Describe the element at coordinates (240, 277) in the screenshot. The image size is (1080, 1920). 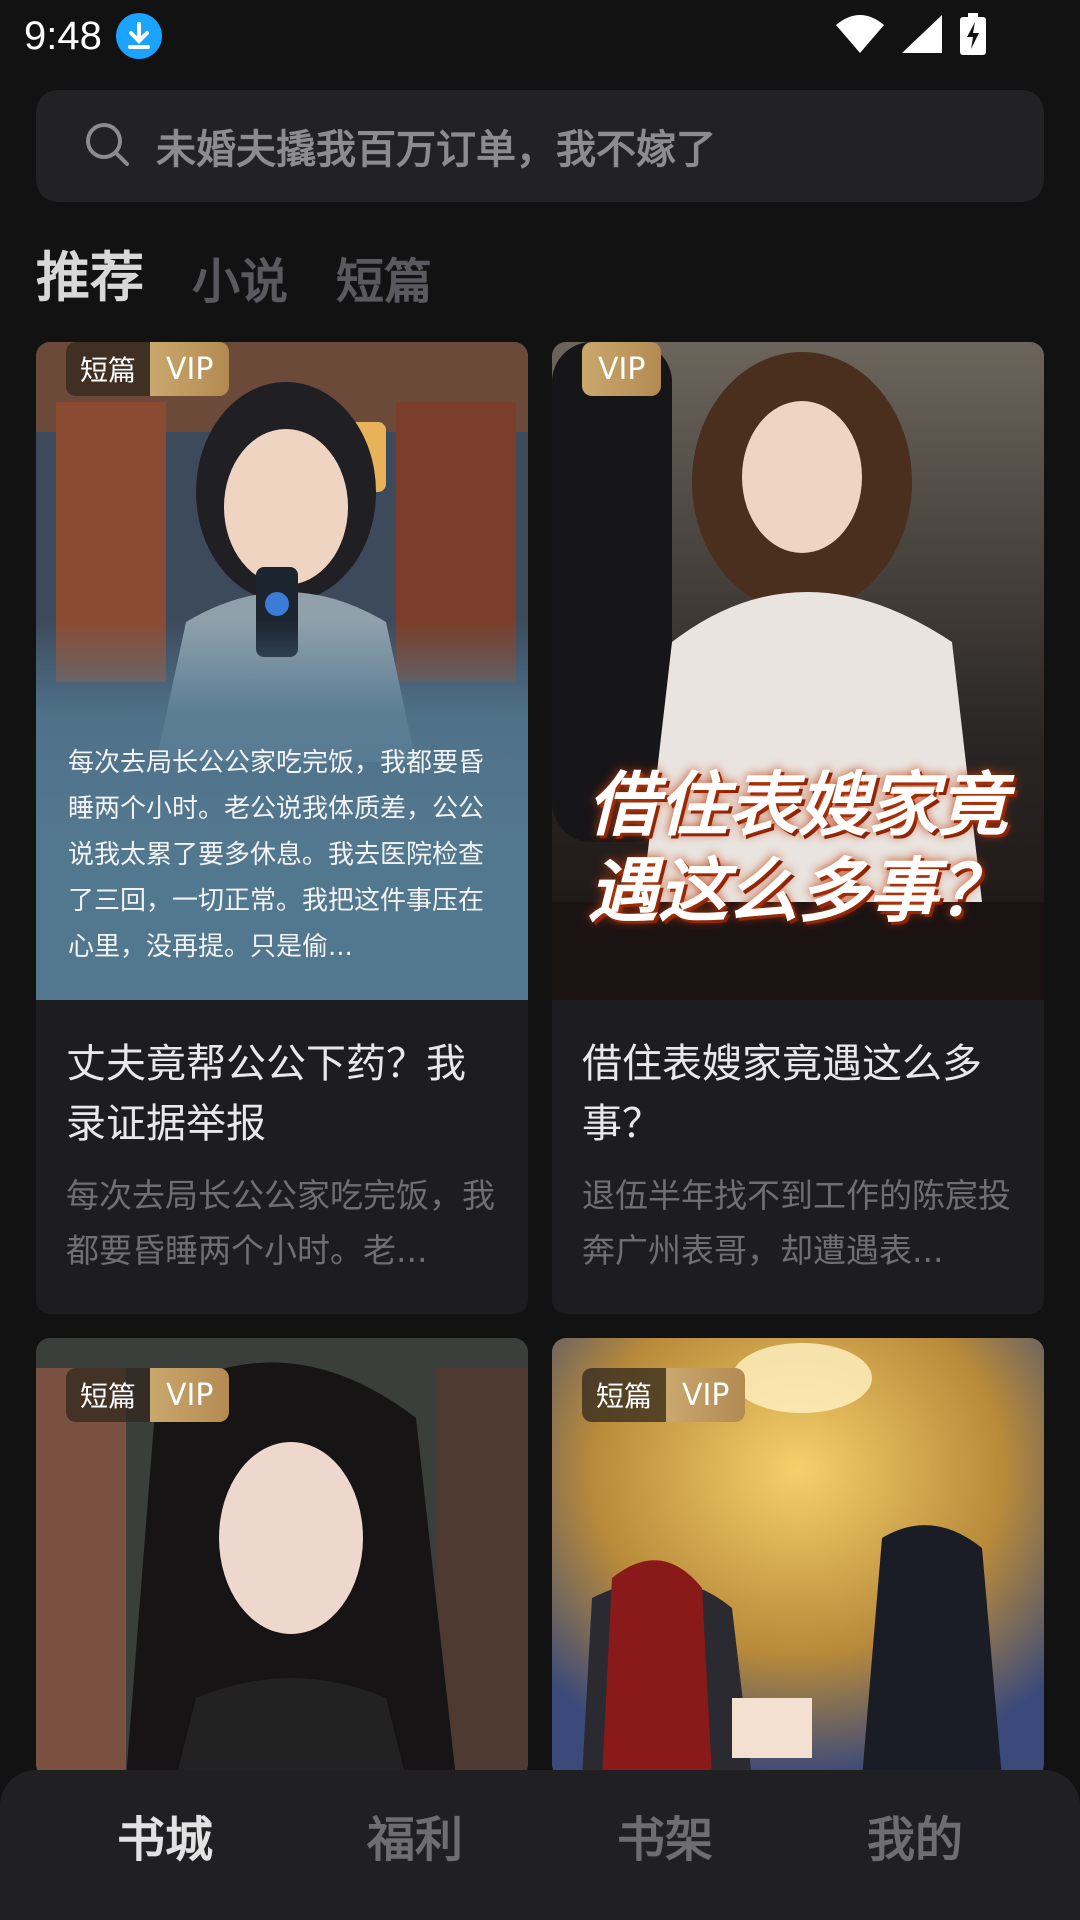
I see `tab-novel: 小说` at that location.